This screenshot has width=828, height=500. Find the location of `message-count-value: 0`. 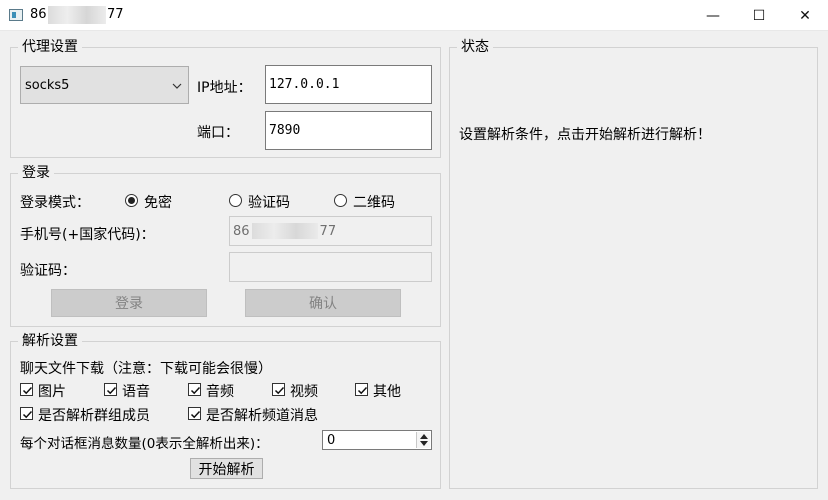

message-count-value: 0 is located at coordinates (331, 440).